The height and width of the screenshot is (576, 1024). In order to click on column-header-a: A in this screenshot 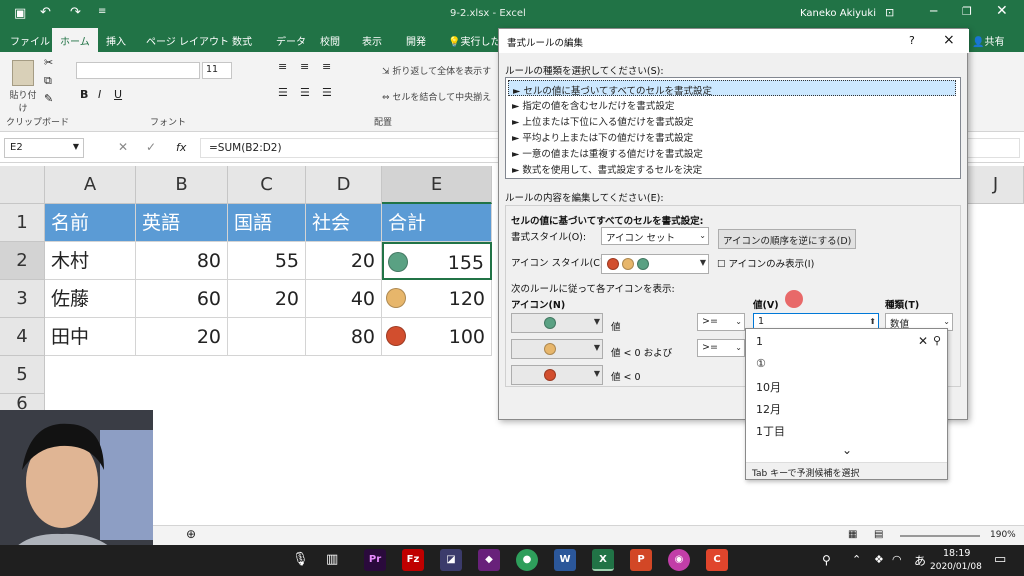, I will do `click(90, 185)`.